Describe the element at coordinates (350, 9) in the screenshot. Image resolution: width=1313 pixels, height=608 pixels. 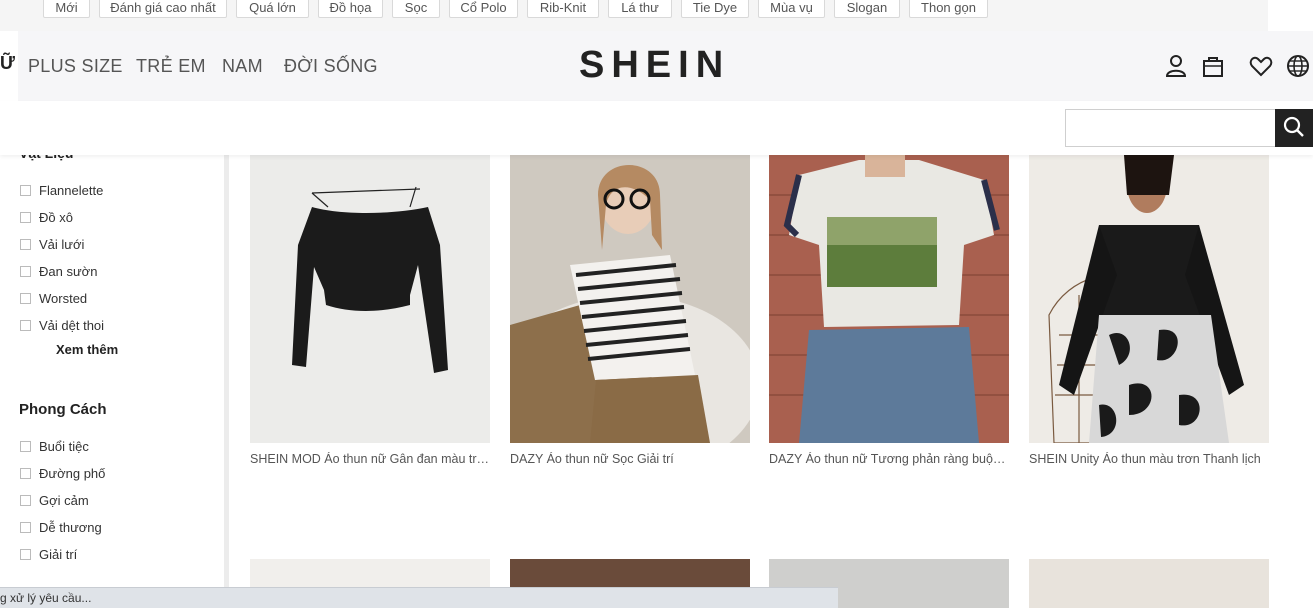
I see `tag-chip: Đồ họa` at that location.